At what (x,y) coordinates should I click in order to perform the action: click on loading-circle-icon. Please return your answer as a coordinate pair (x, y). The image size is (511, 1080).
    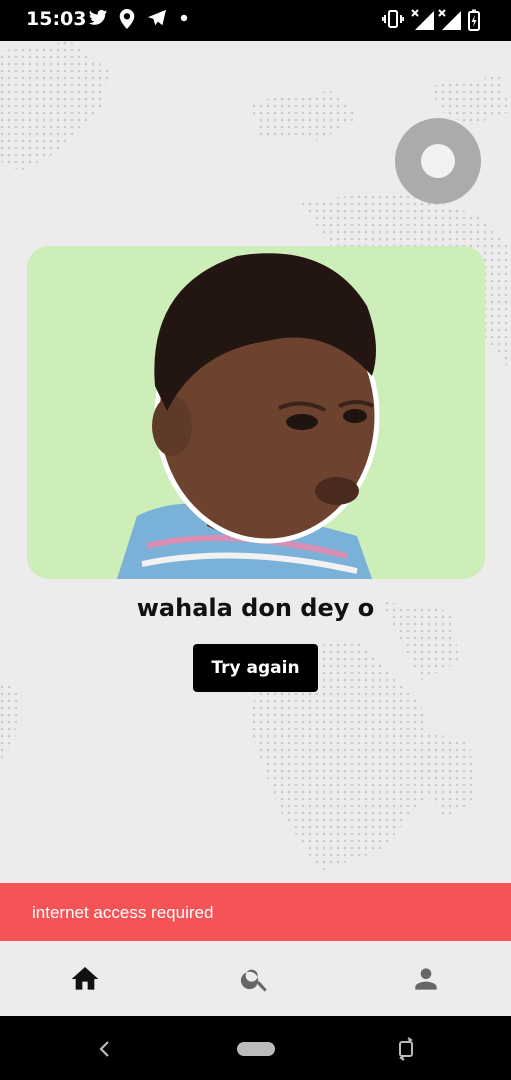
    Looking at the image, I should click on (438, 161).